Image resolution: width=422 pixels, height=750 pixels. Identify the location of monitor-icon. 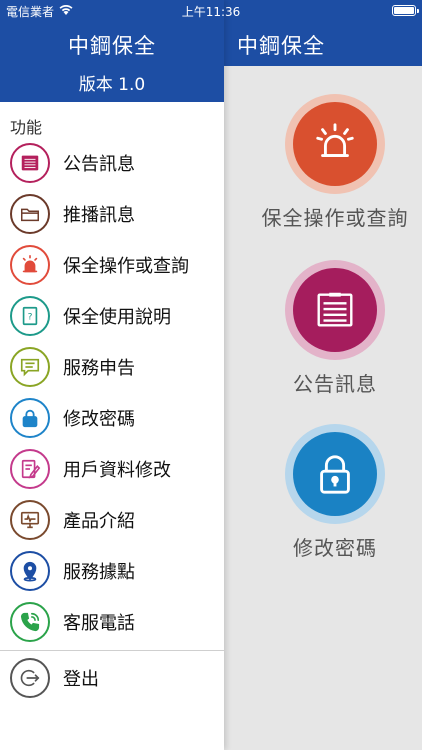
(30, 519).